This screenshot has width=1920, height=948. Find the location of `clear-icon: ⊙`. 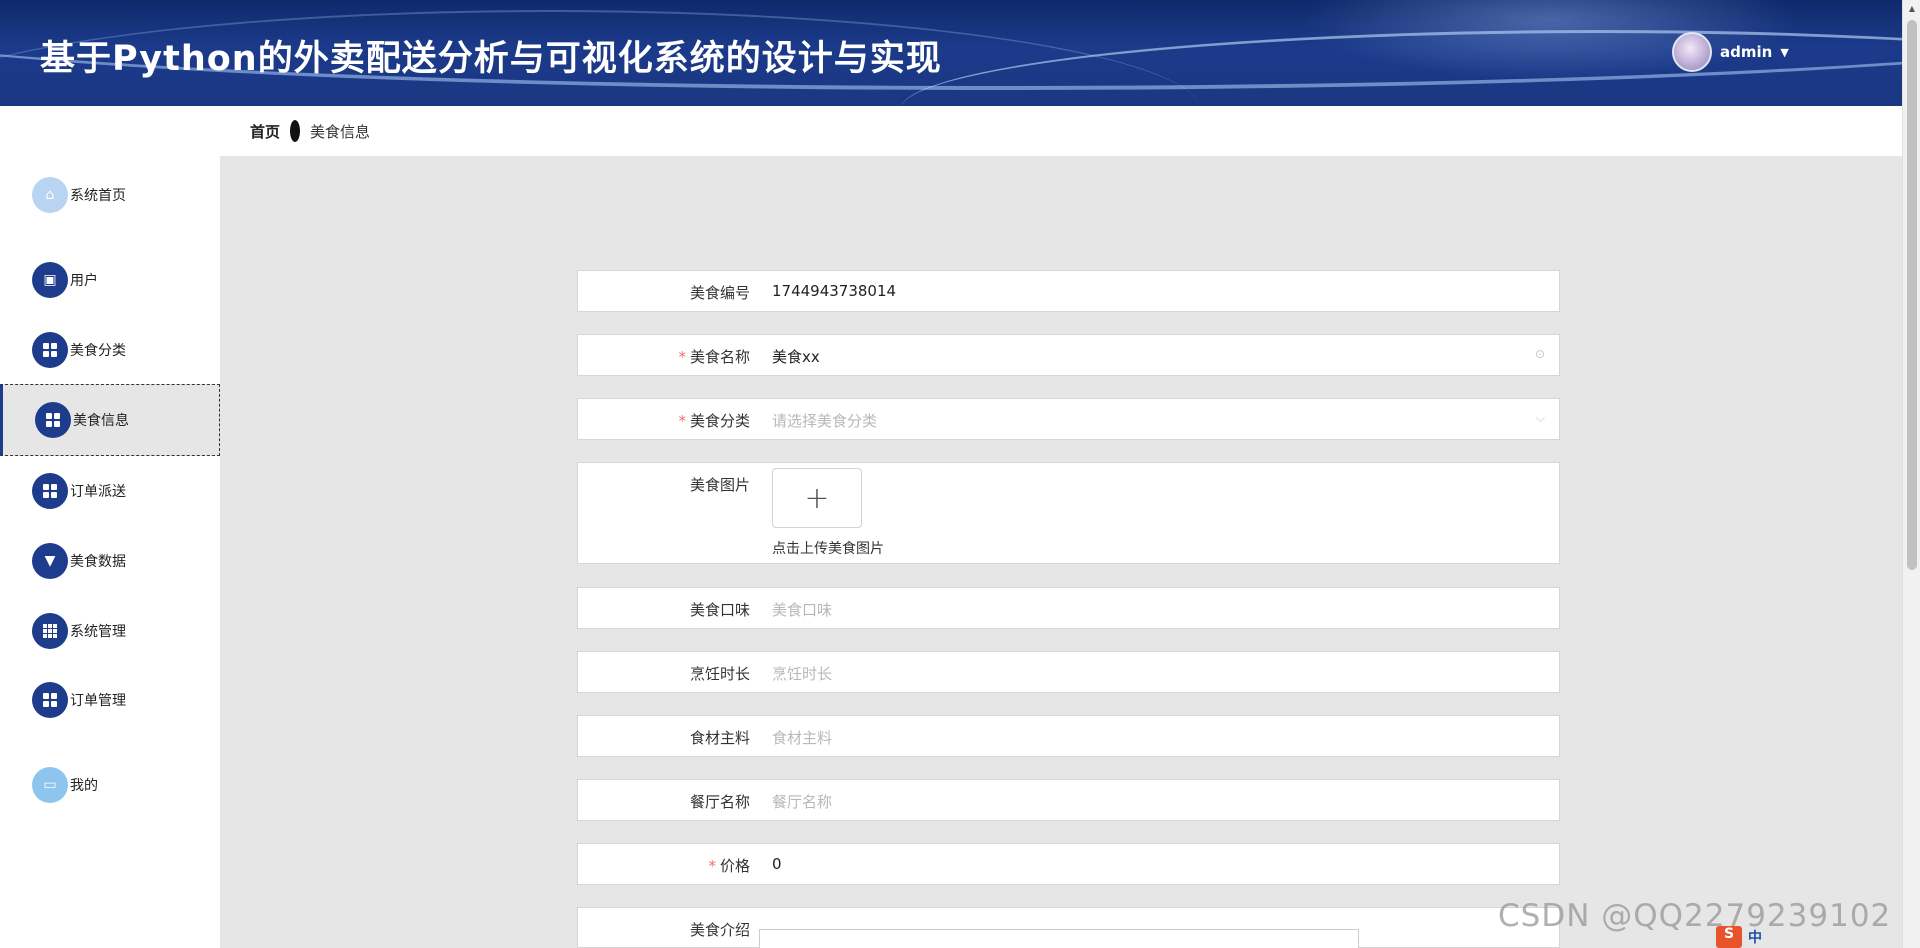

clear-icon: ⊙ is located at coordinates (1540, 354).